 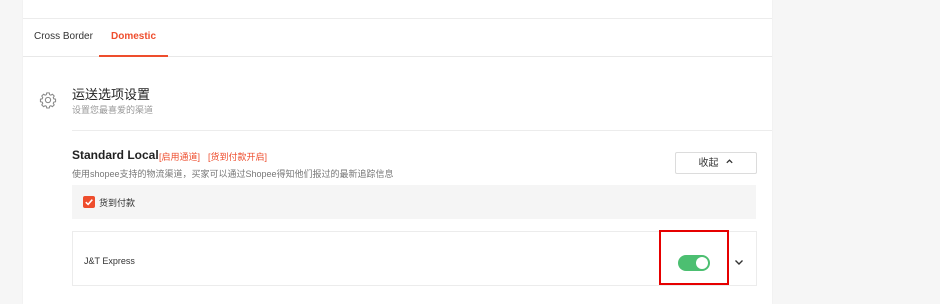 I want to click on courier-row: J&T Express, so click(x=414, y=258).